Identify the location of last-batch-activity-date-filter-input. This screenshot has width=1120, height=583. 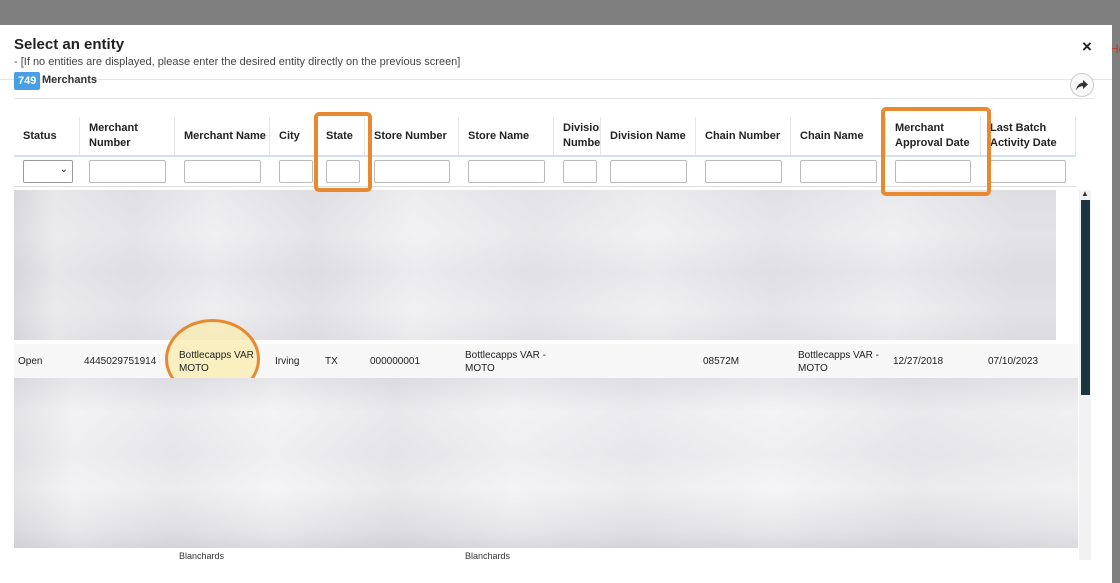
(1028, 171).